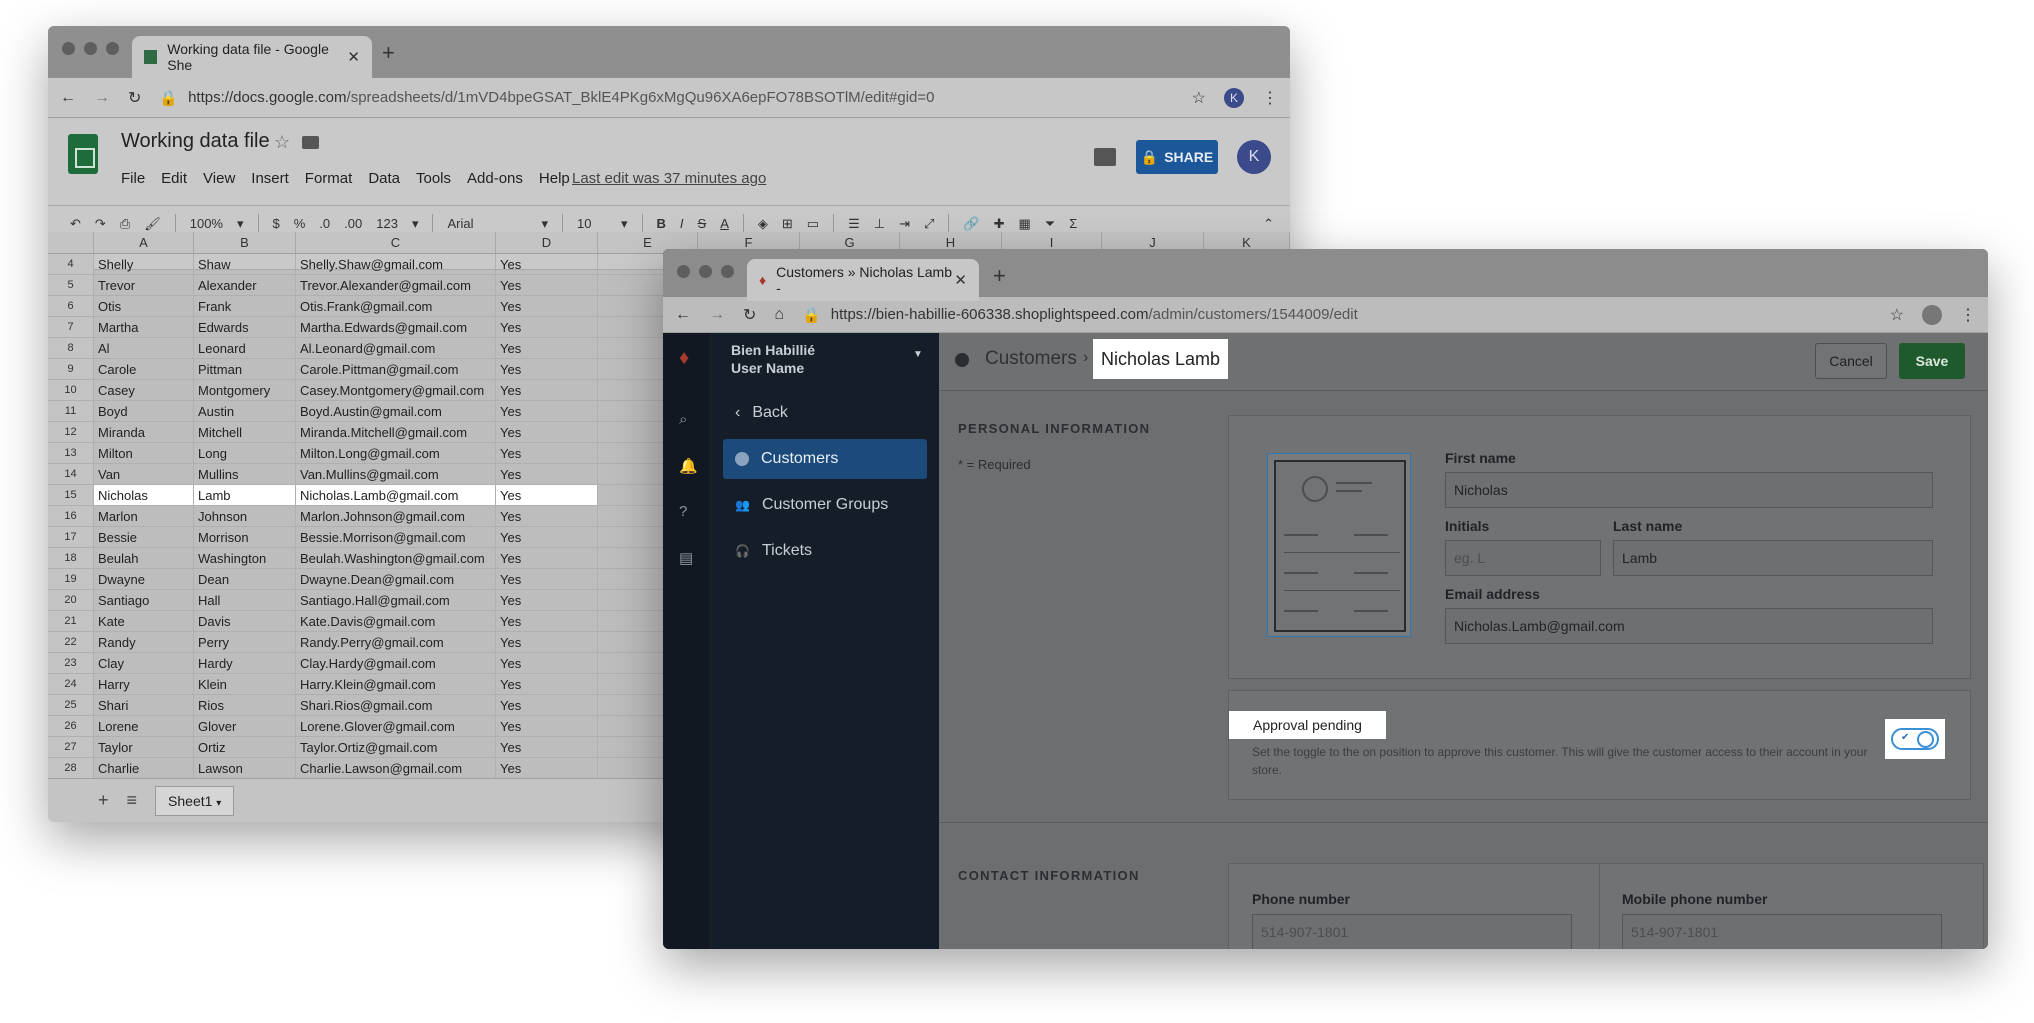 This screenshot has height=1023, width=2034. I want to click on filter-icon: ⏷, so click(1050, 224).